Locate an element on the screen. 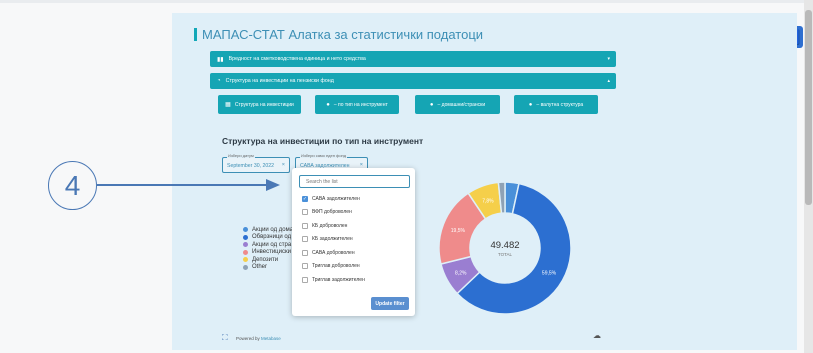  option-vfp-voluntary: ВФП доброволен is located at coordinates (327, 212).